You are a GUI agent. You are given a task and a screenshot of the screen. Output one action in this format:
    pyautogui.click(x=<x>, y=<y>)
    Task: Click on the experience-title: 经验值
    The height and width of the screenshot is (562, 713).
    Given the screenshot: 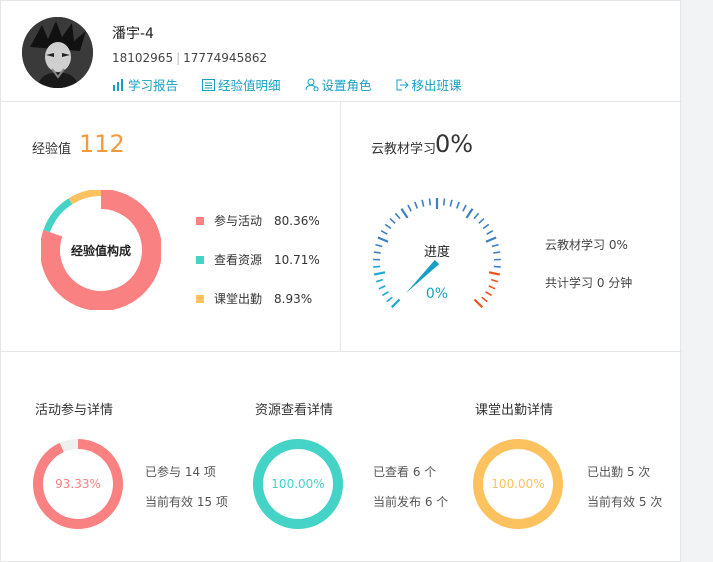 What is the action you would take?
    pyautogui.click(x=52, y=149)
    